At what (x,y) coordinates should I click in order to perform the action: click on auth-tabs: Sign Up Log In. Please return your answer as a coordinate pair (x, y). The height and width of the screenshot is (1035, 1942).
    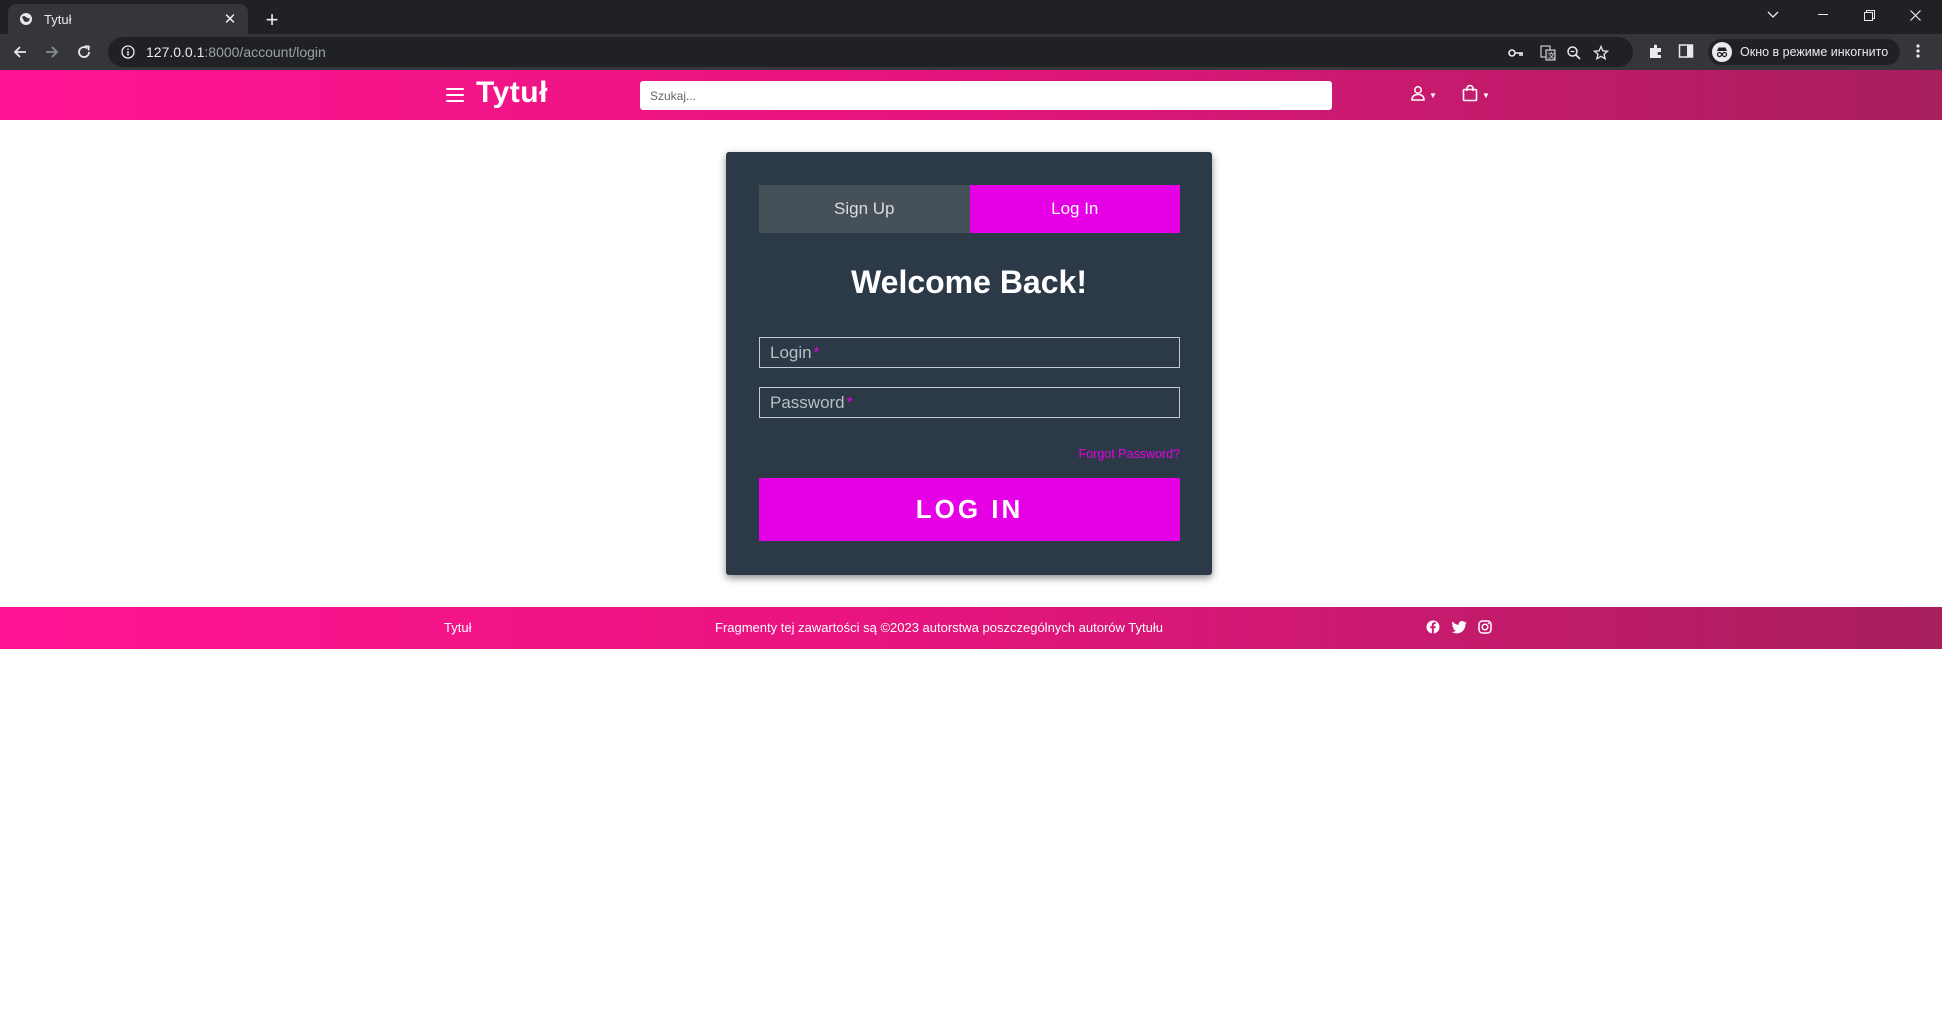
    Looking at the image, I should click on (969, 209).